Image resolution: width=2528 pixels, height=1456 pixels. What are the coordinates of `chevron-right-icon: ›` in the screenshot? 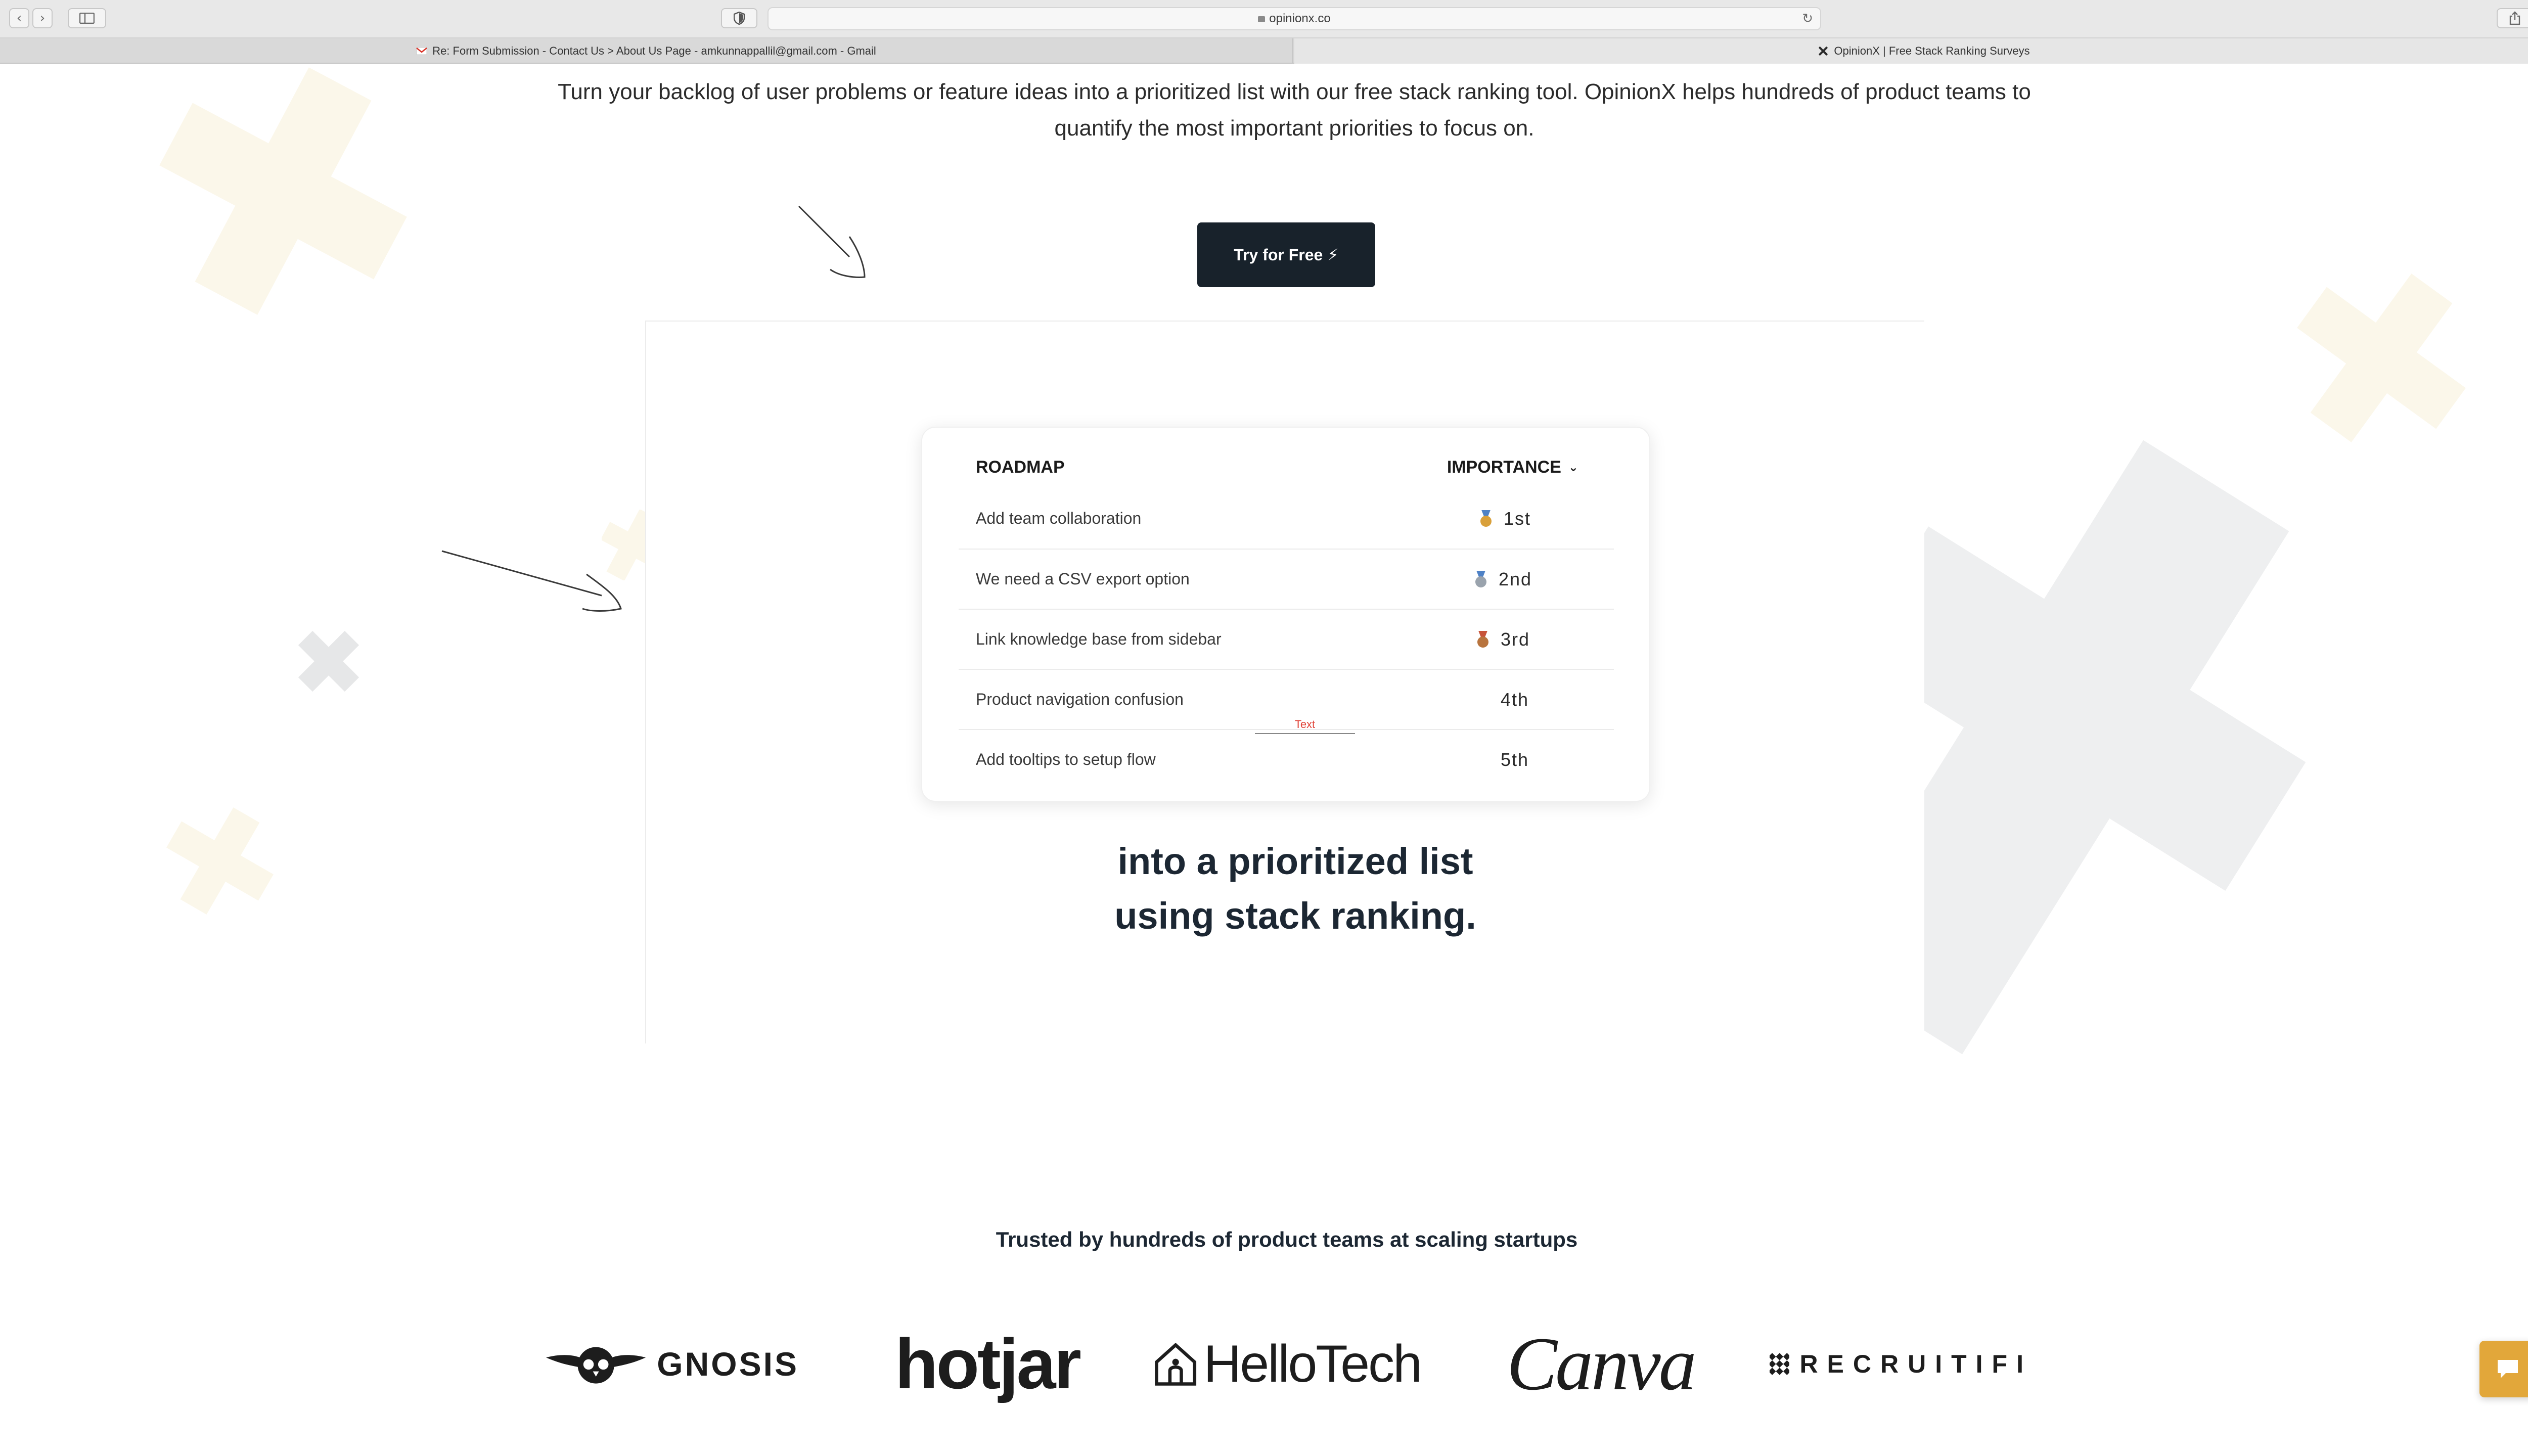 It's located at (43, 19).